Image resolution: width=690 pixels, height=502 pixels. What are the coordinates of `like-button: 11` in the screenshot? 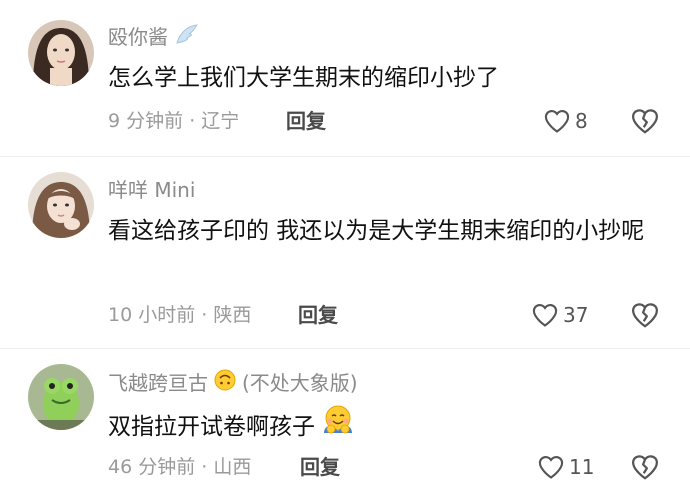 It's located at (565, 467).